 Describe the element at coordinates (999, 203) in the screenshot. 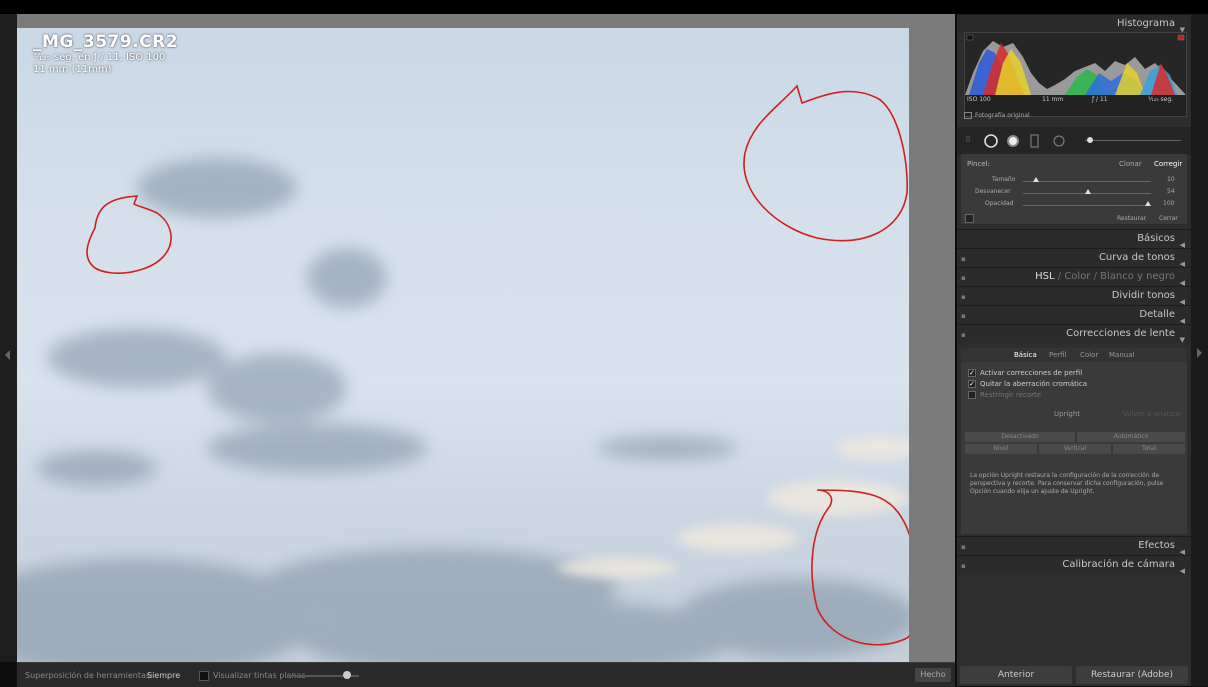

I see `opacity-label: Opacidad` at that location.